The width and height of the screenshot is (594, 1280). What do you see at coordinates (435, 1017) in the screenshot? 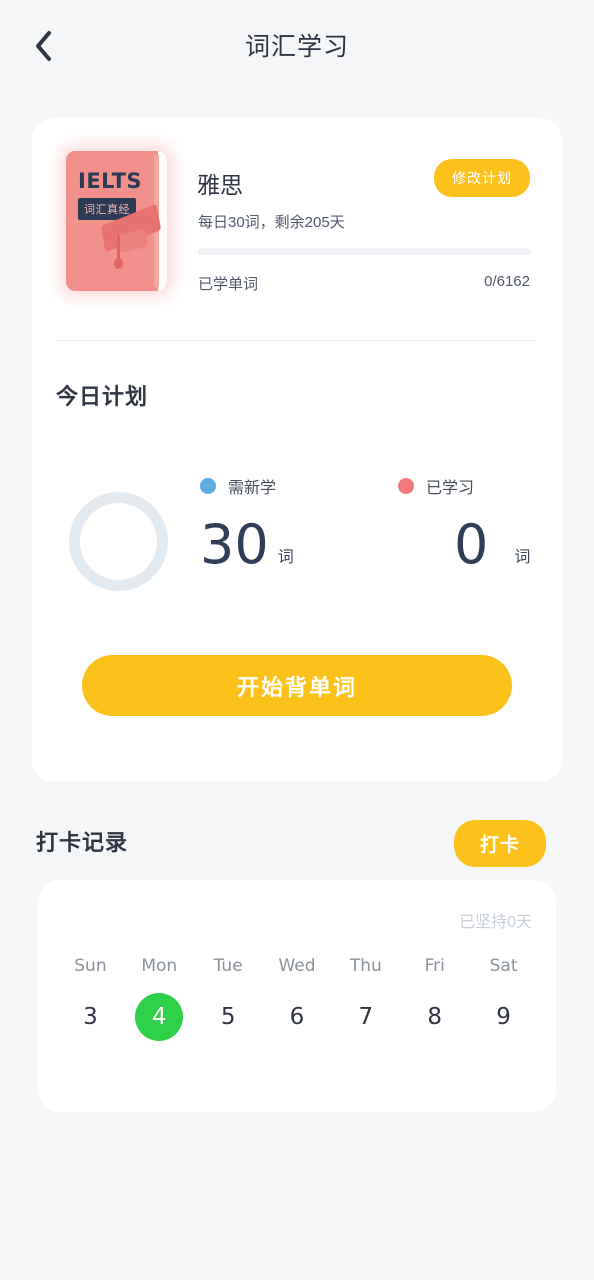
I see `day-number: 8` at bounding box center [435, 1017].